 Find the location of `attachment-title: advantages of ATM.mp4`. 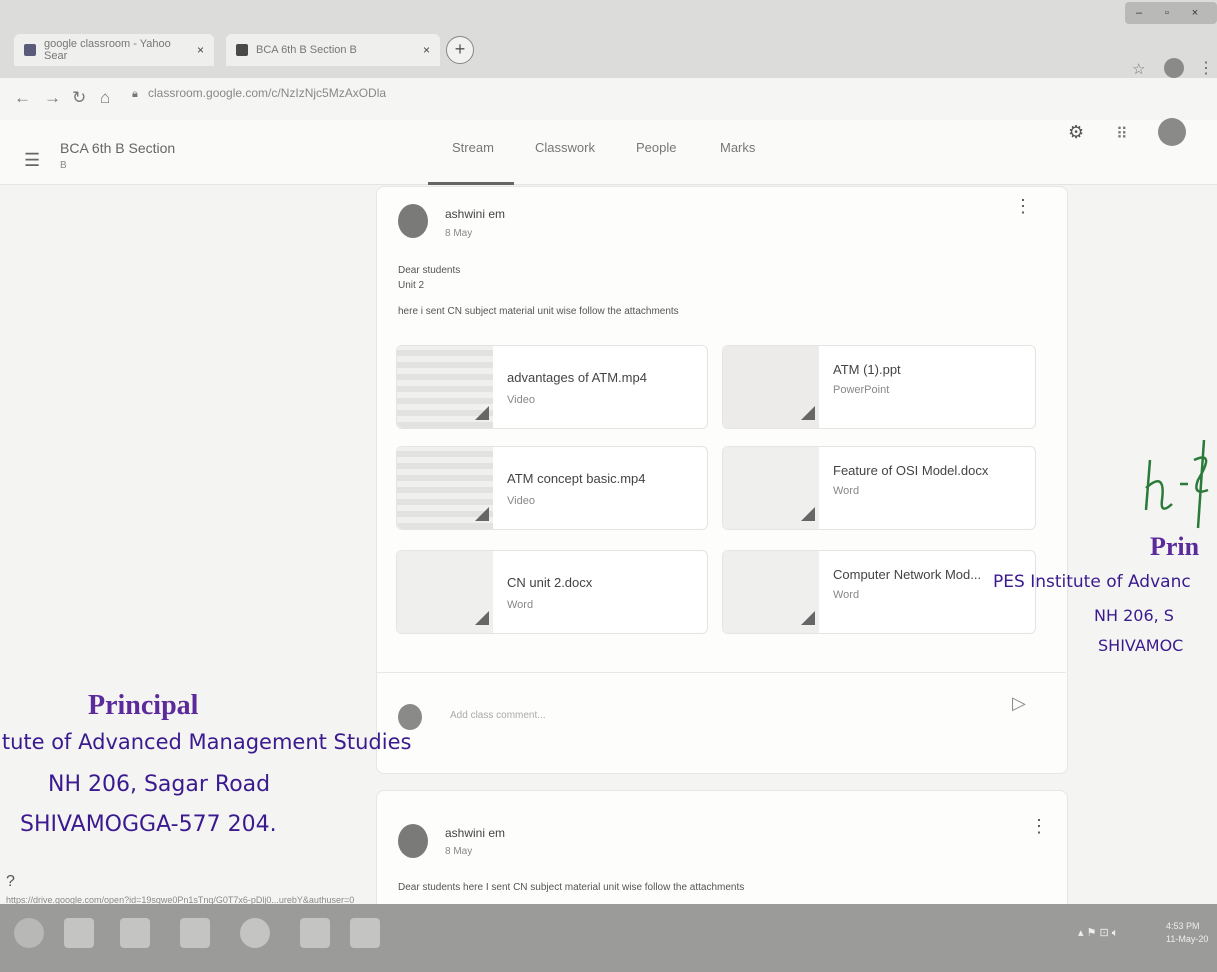

attachment-title: advantages of ATM.mp4 is located at coordinates (577, 377).